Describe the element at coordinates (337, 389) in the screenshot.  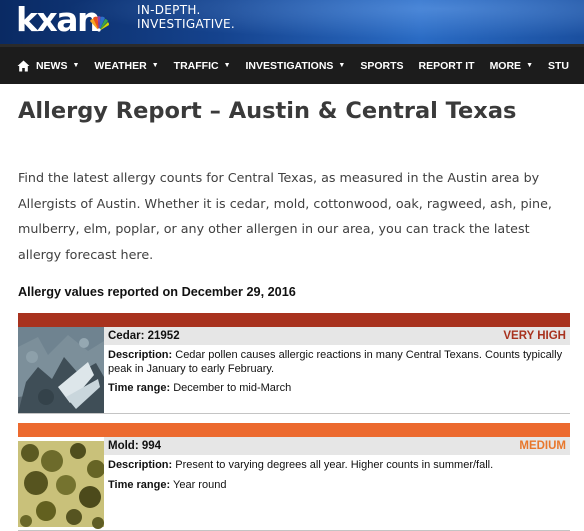
I see `allergen-time-range: Time range: December to mid-March` at that location.